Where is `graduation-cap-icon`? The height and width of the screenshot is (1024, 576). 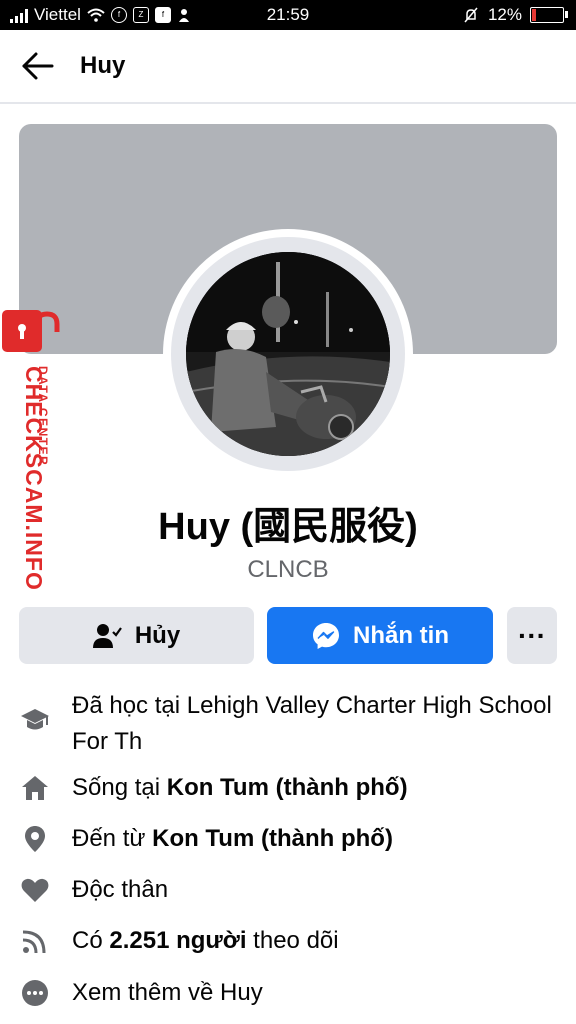
graduation-cap-icon is located at coordinates (35, 719).